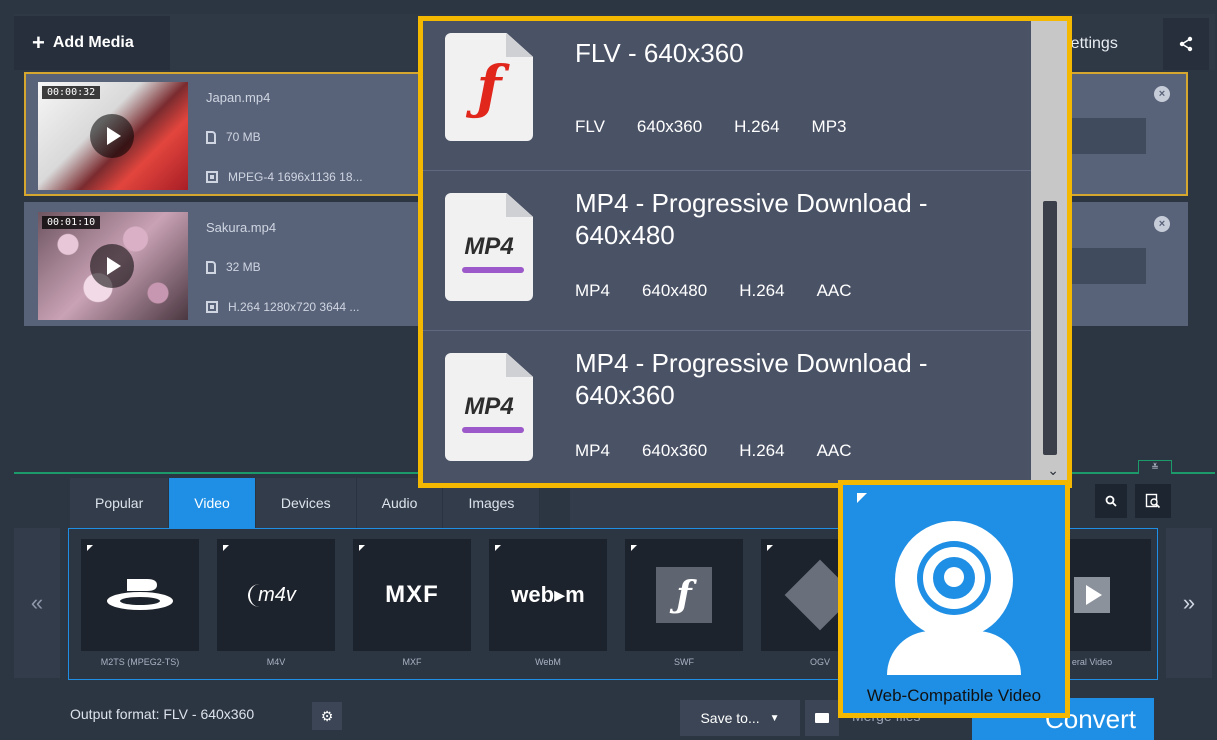  Describe the element at coordinates (684, 595) in the screenshot. I see `flash-icon: ƒ` at that location.